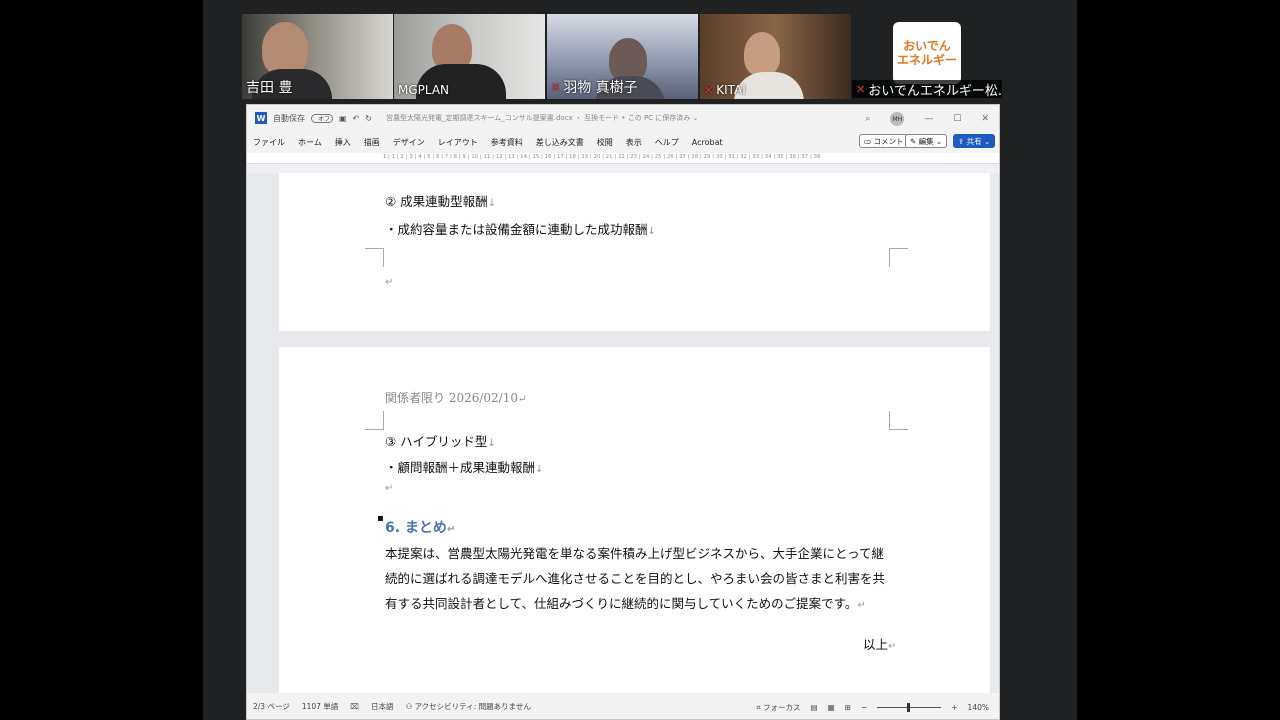  Describe the element at coordinates (409, 142) in the screenshot. I see `tab-design: デザイン` at that location.